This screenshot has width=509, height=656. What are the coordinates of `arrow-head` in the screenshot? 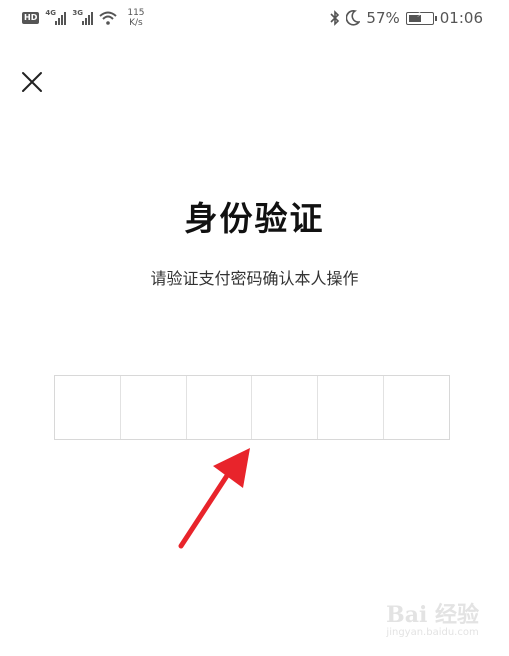 It's located at (231, 468).